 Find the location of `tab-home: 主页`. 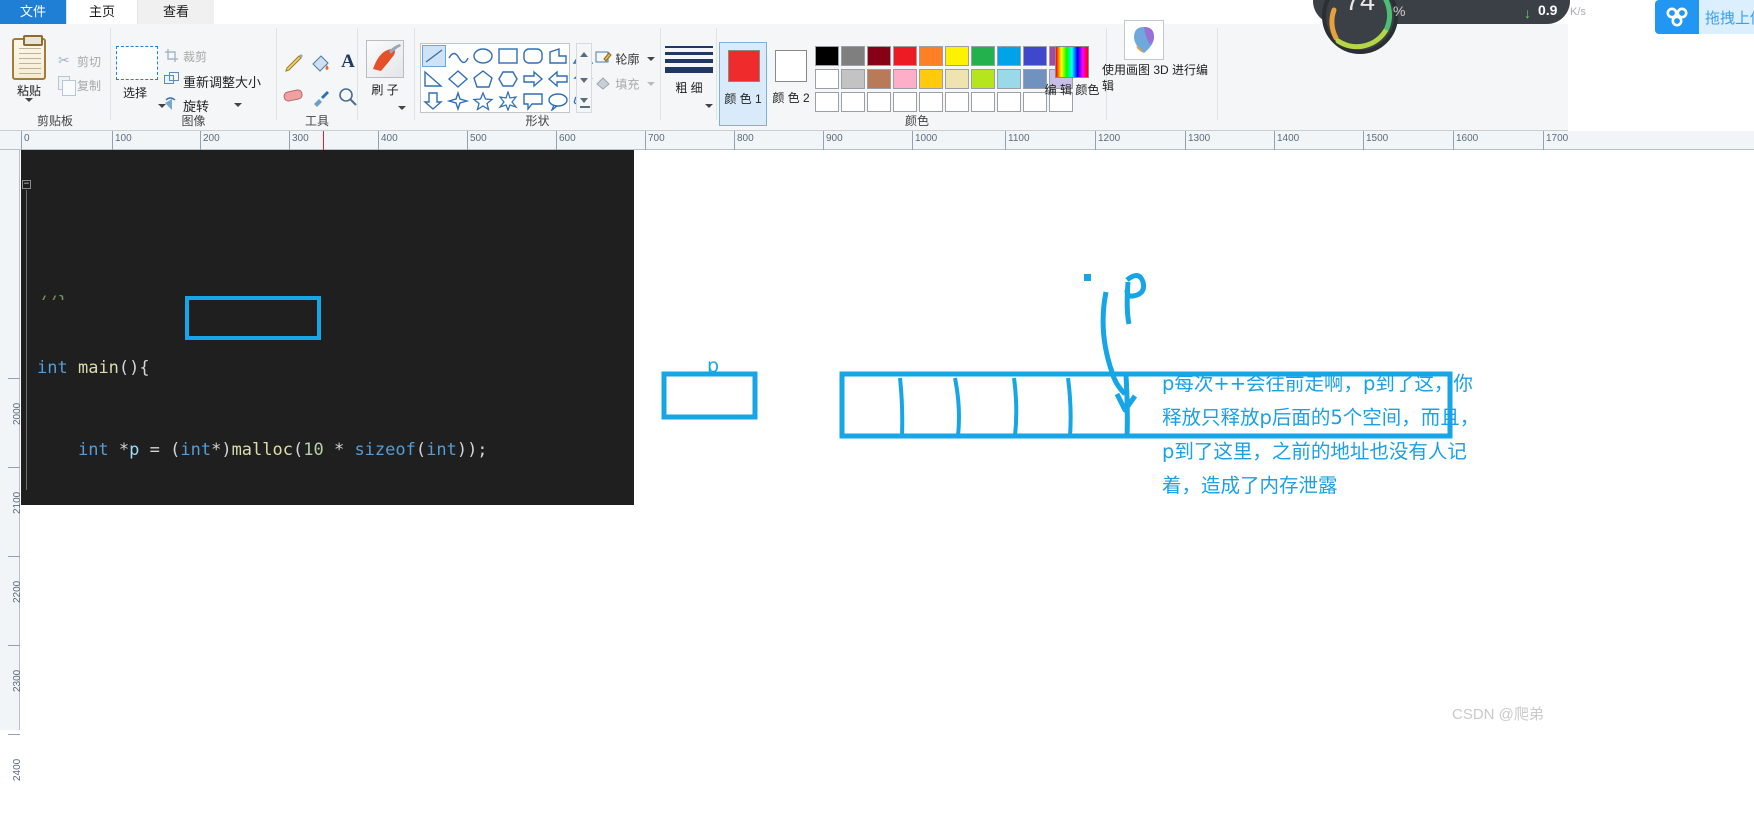

tab-home: 主页 is located at coordinates (102, 12).